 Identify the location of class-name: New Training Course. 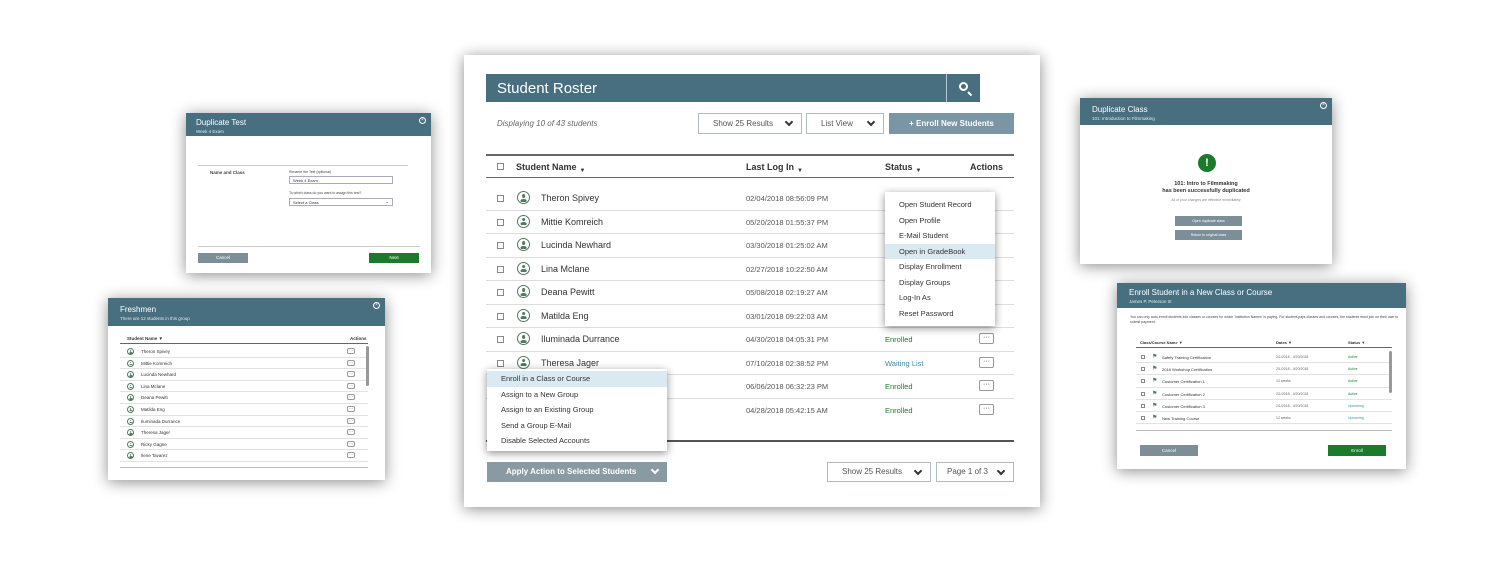
(1180, 418).